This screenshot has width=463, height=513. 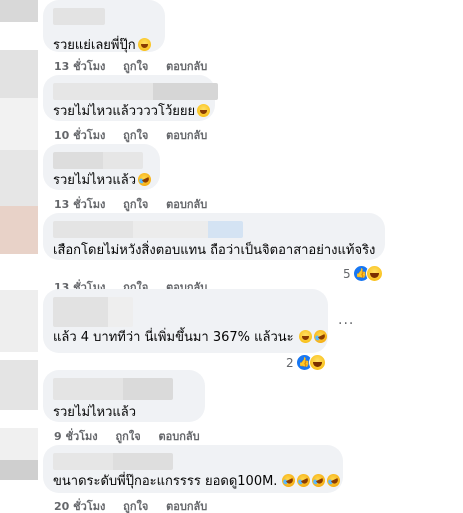 What do you see at coordinates (104, 27) in the screenshot?
I see `comment-bubble: รวยแย่เลยพี่ปุ๊ก` at bounding box center [104, 27].